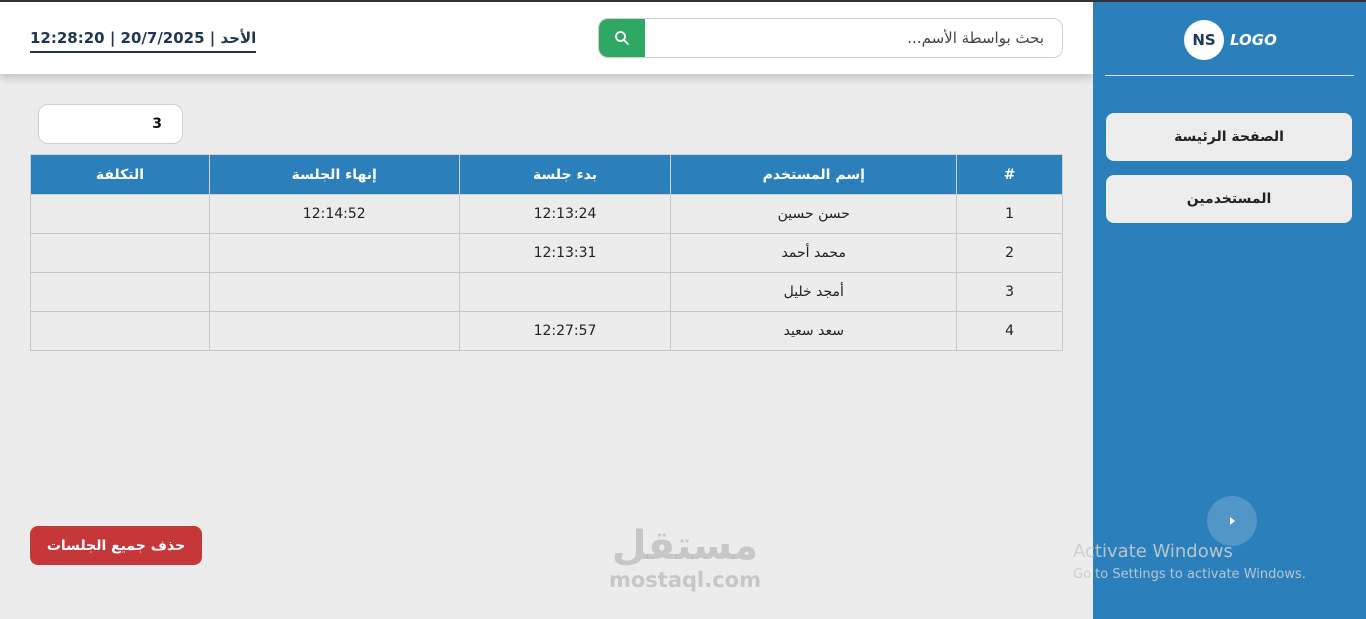  What do you see at coordinates (1204, 40) in the screenshot?
I see `logo-badge: NS` at bounding box center [1204, 40].